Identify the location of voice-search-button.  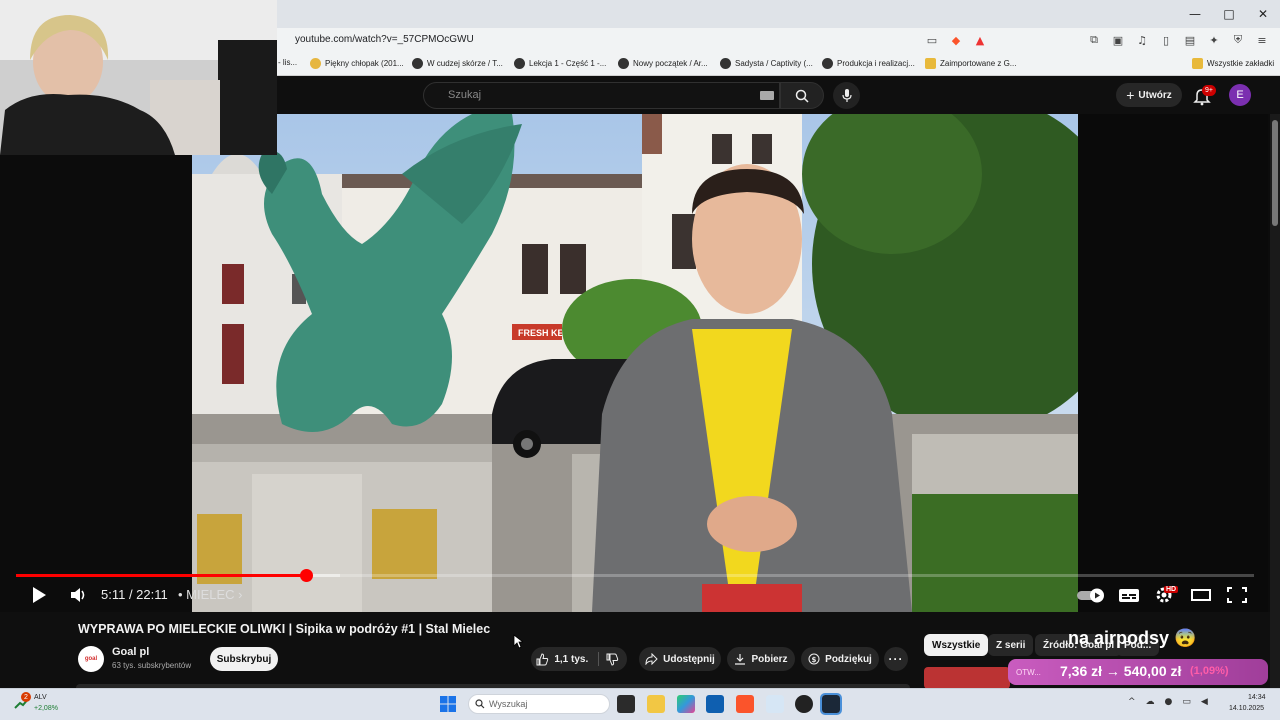
(846, 95).